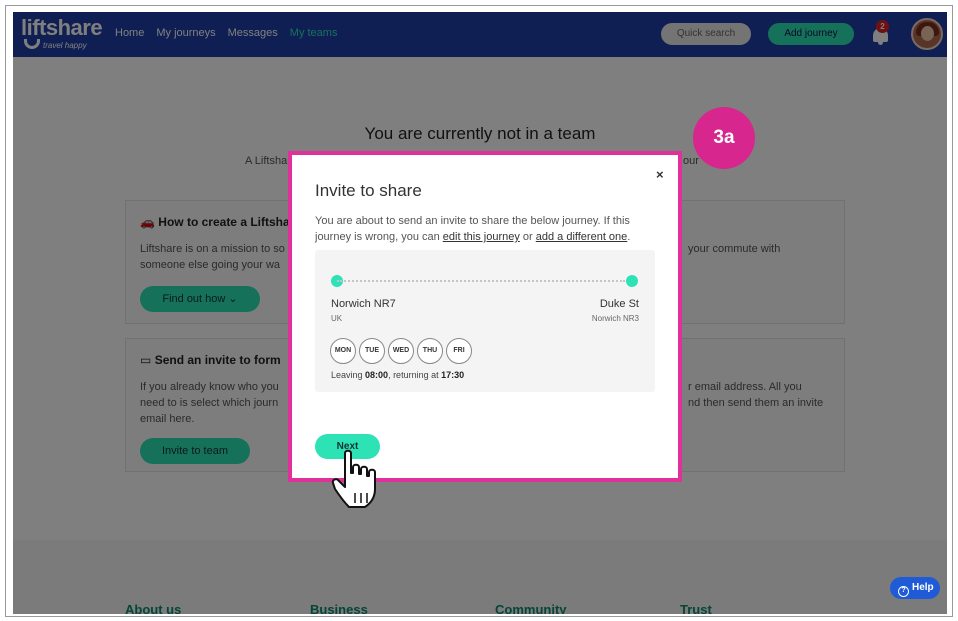 This screenshot has width=958, height=621. Describe the element at coordinates (430, 351) in the screenshot. I see `day-thu: THU` at that location.